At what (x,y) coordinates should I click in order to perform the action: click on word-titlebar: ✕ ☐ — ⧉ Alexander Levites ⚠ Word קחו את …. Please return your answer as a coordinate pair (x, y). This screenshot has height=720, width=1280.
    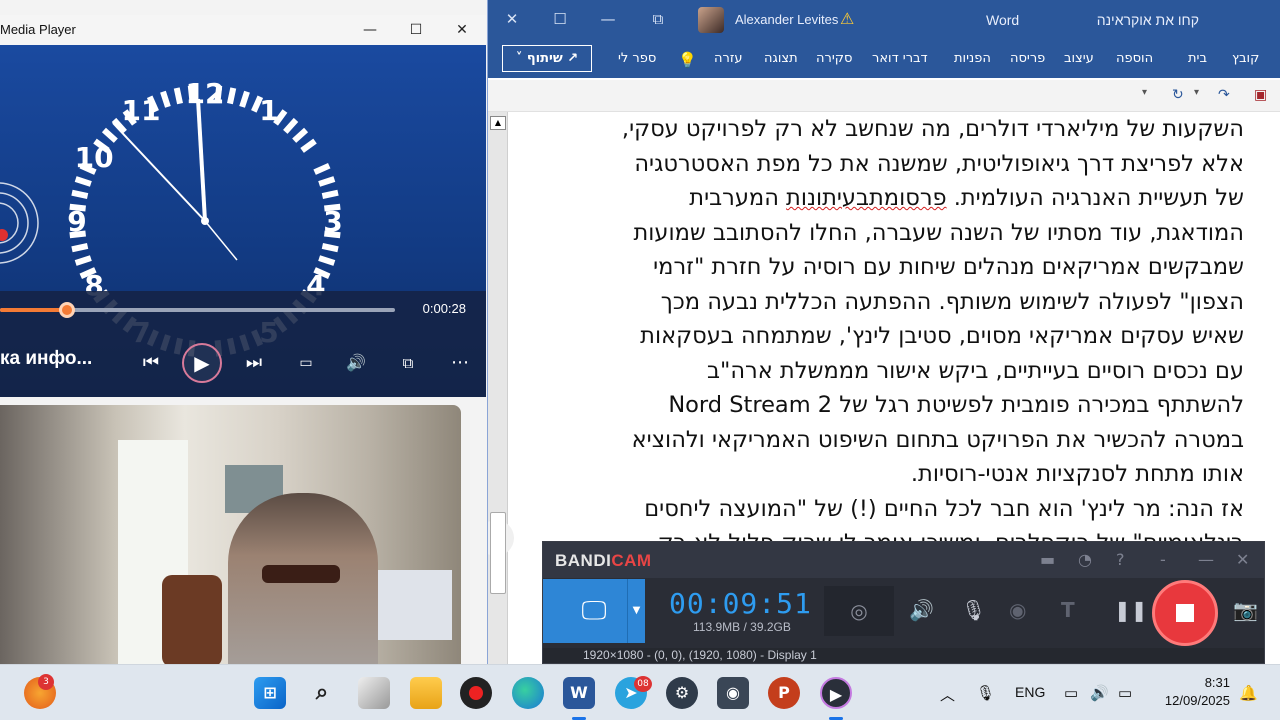
    Looking at the image, I should click on (884, 20).